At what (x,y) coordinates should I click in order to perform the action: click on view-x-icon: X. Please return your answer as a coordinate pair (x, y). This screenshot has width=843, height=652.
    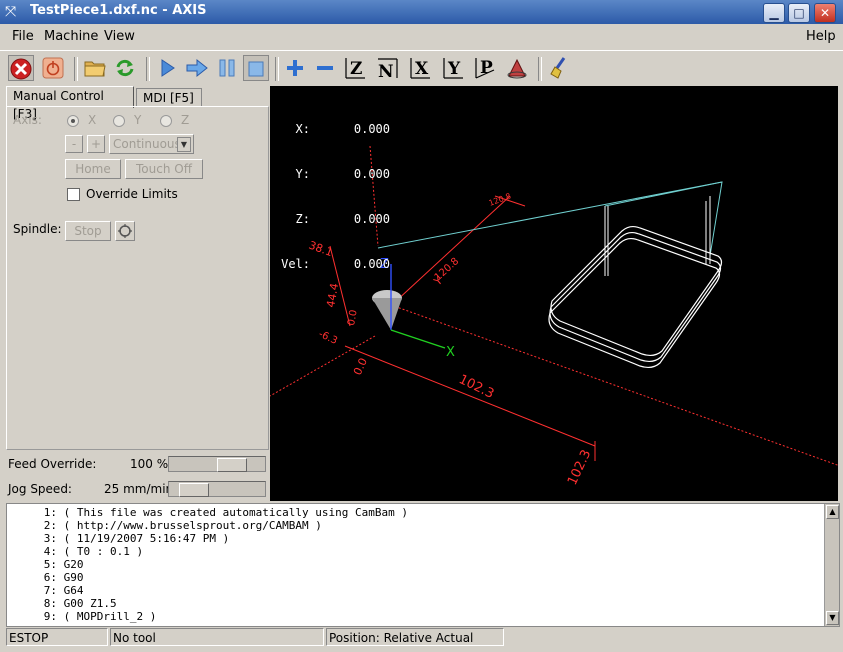
    Looking at the image, I should click on (420, 68).